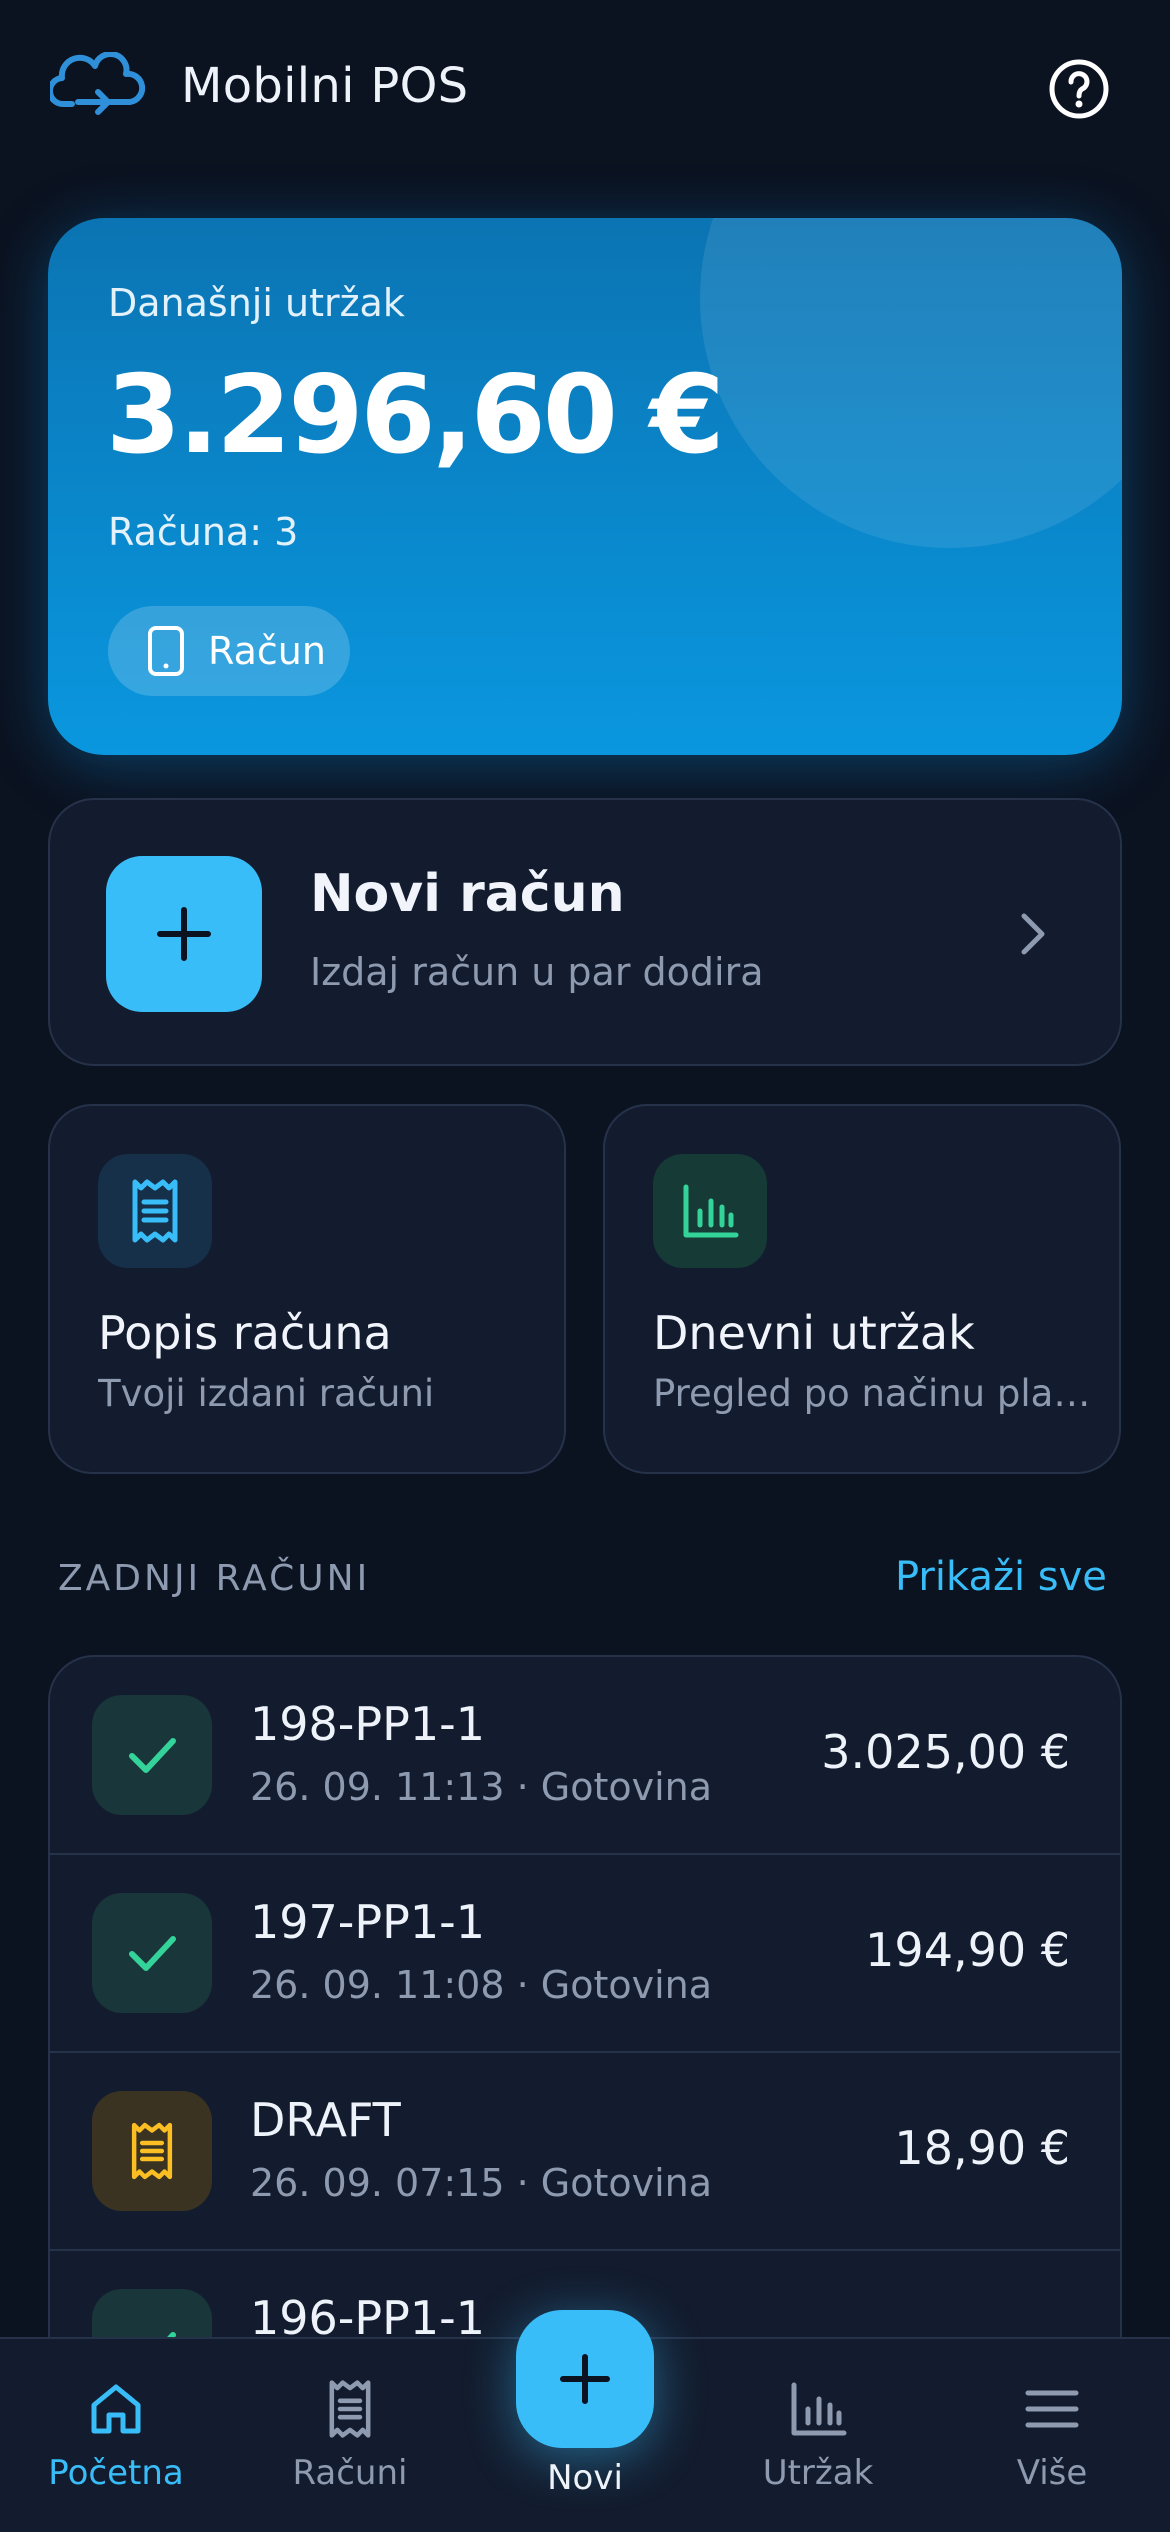  Describe the element at coordinates (1079, 89) in the screenshot. I see `help-circle-icon` at that location.